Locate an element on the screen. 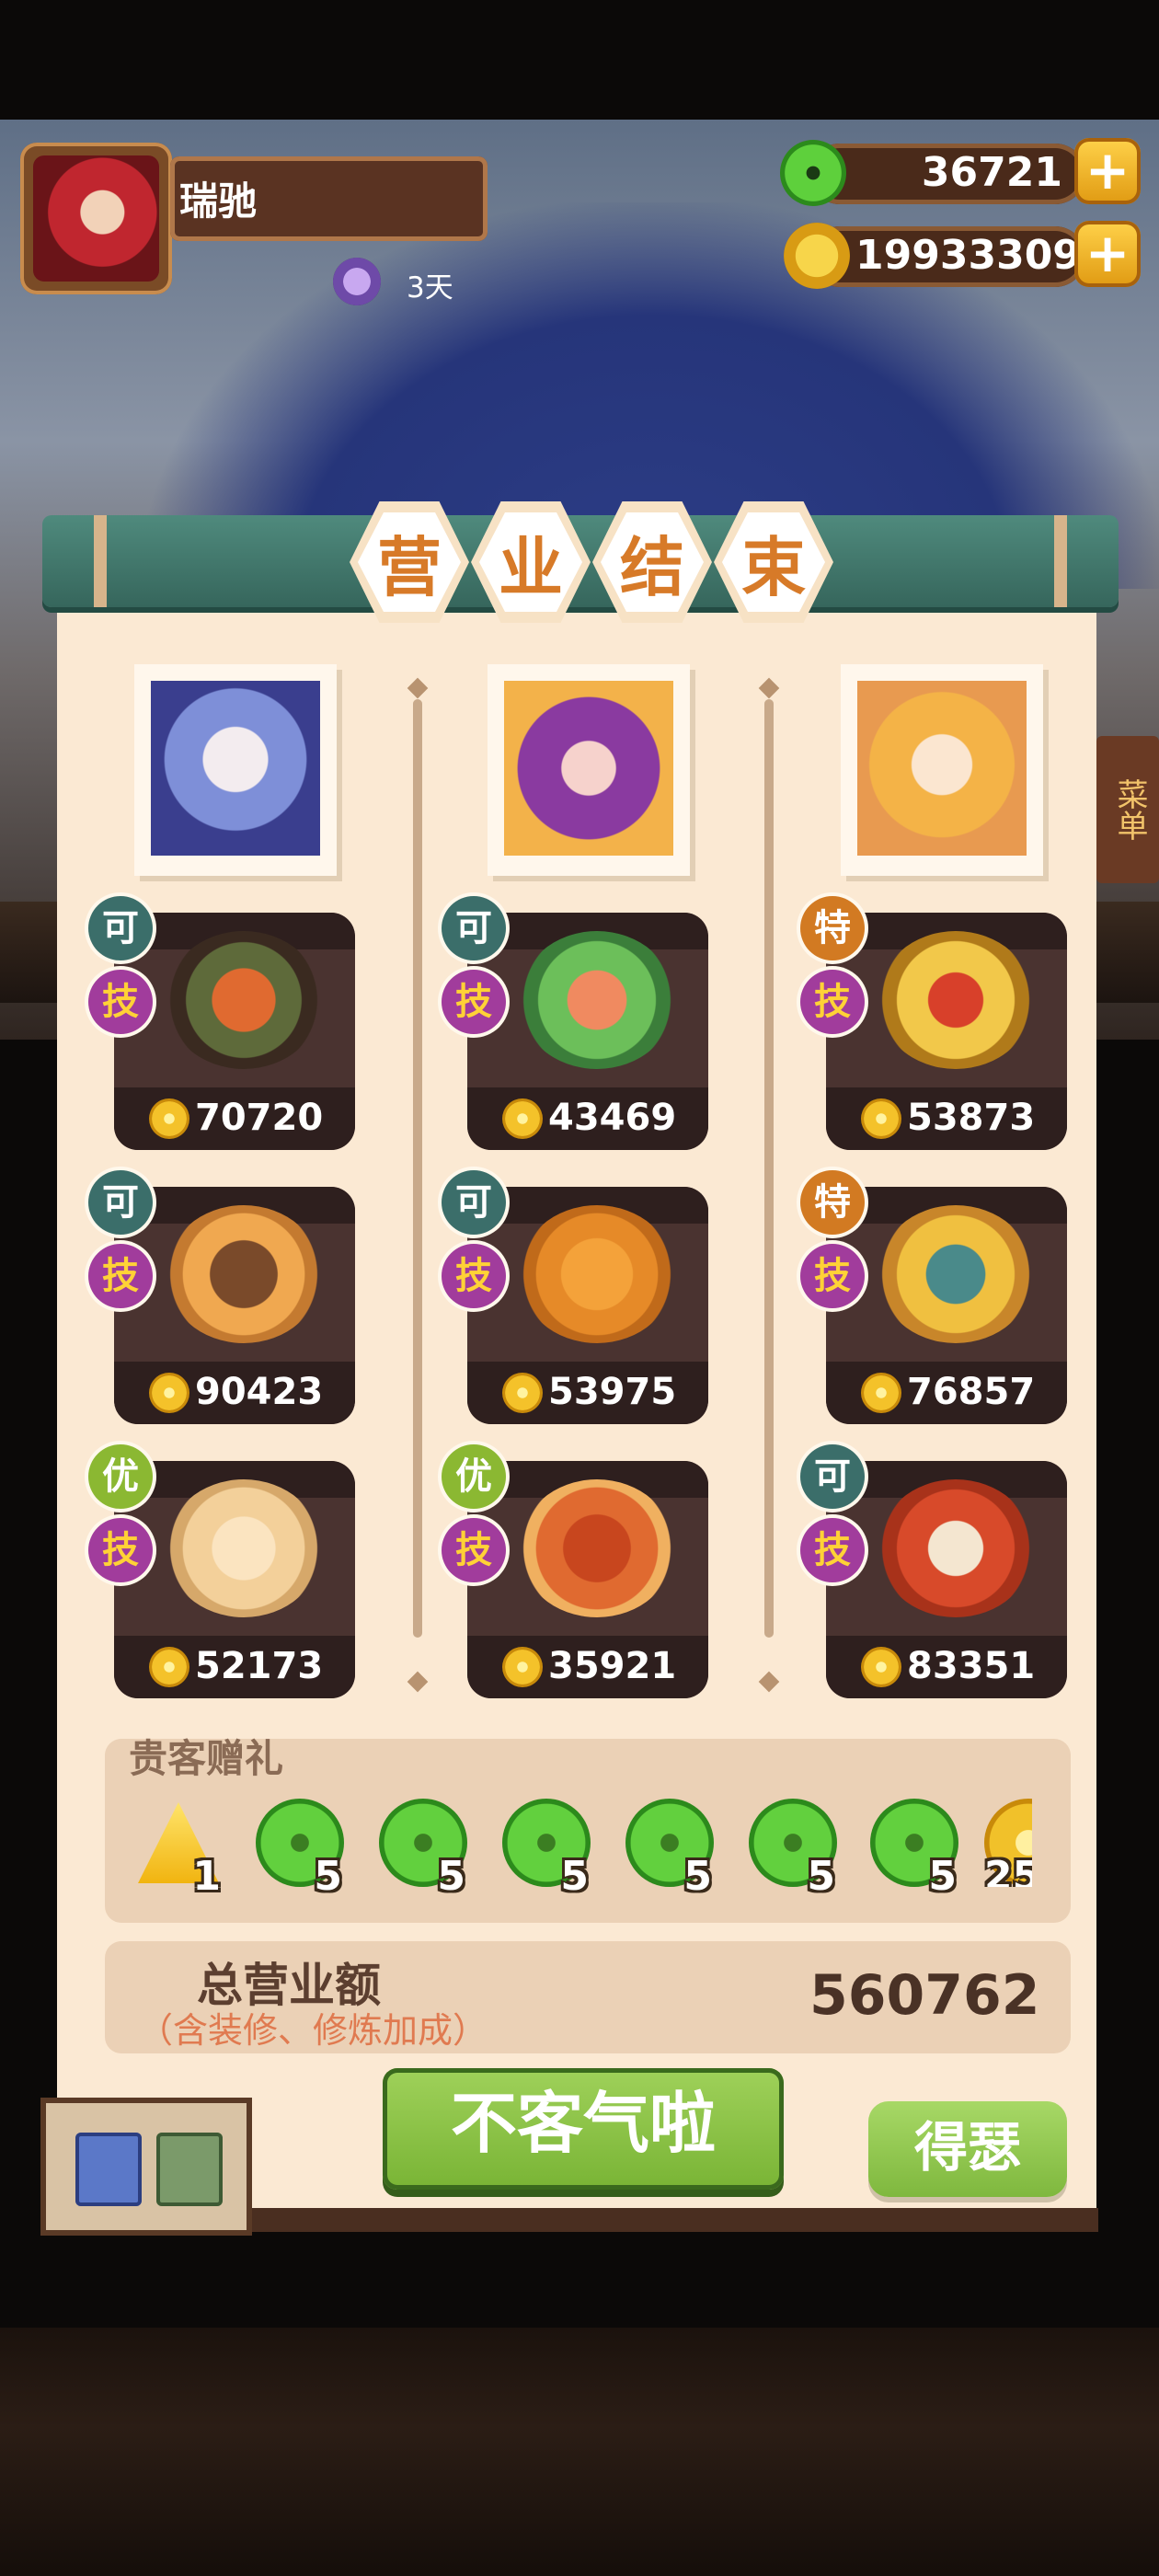  dish-card: 特 技 76857 is located at coordinates (933, 1297).